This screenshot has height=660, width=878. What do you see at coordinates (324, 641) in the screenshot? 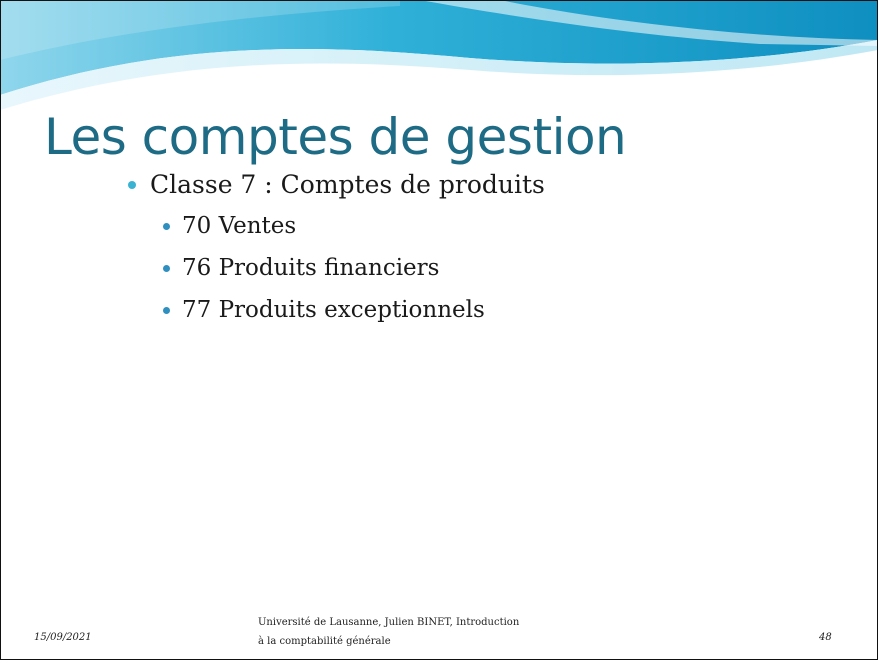
I see `footer-caption-line2: à la comptabilité générale` at bounding box center [324, 641].